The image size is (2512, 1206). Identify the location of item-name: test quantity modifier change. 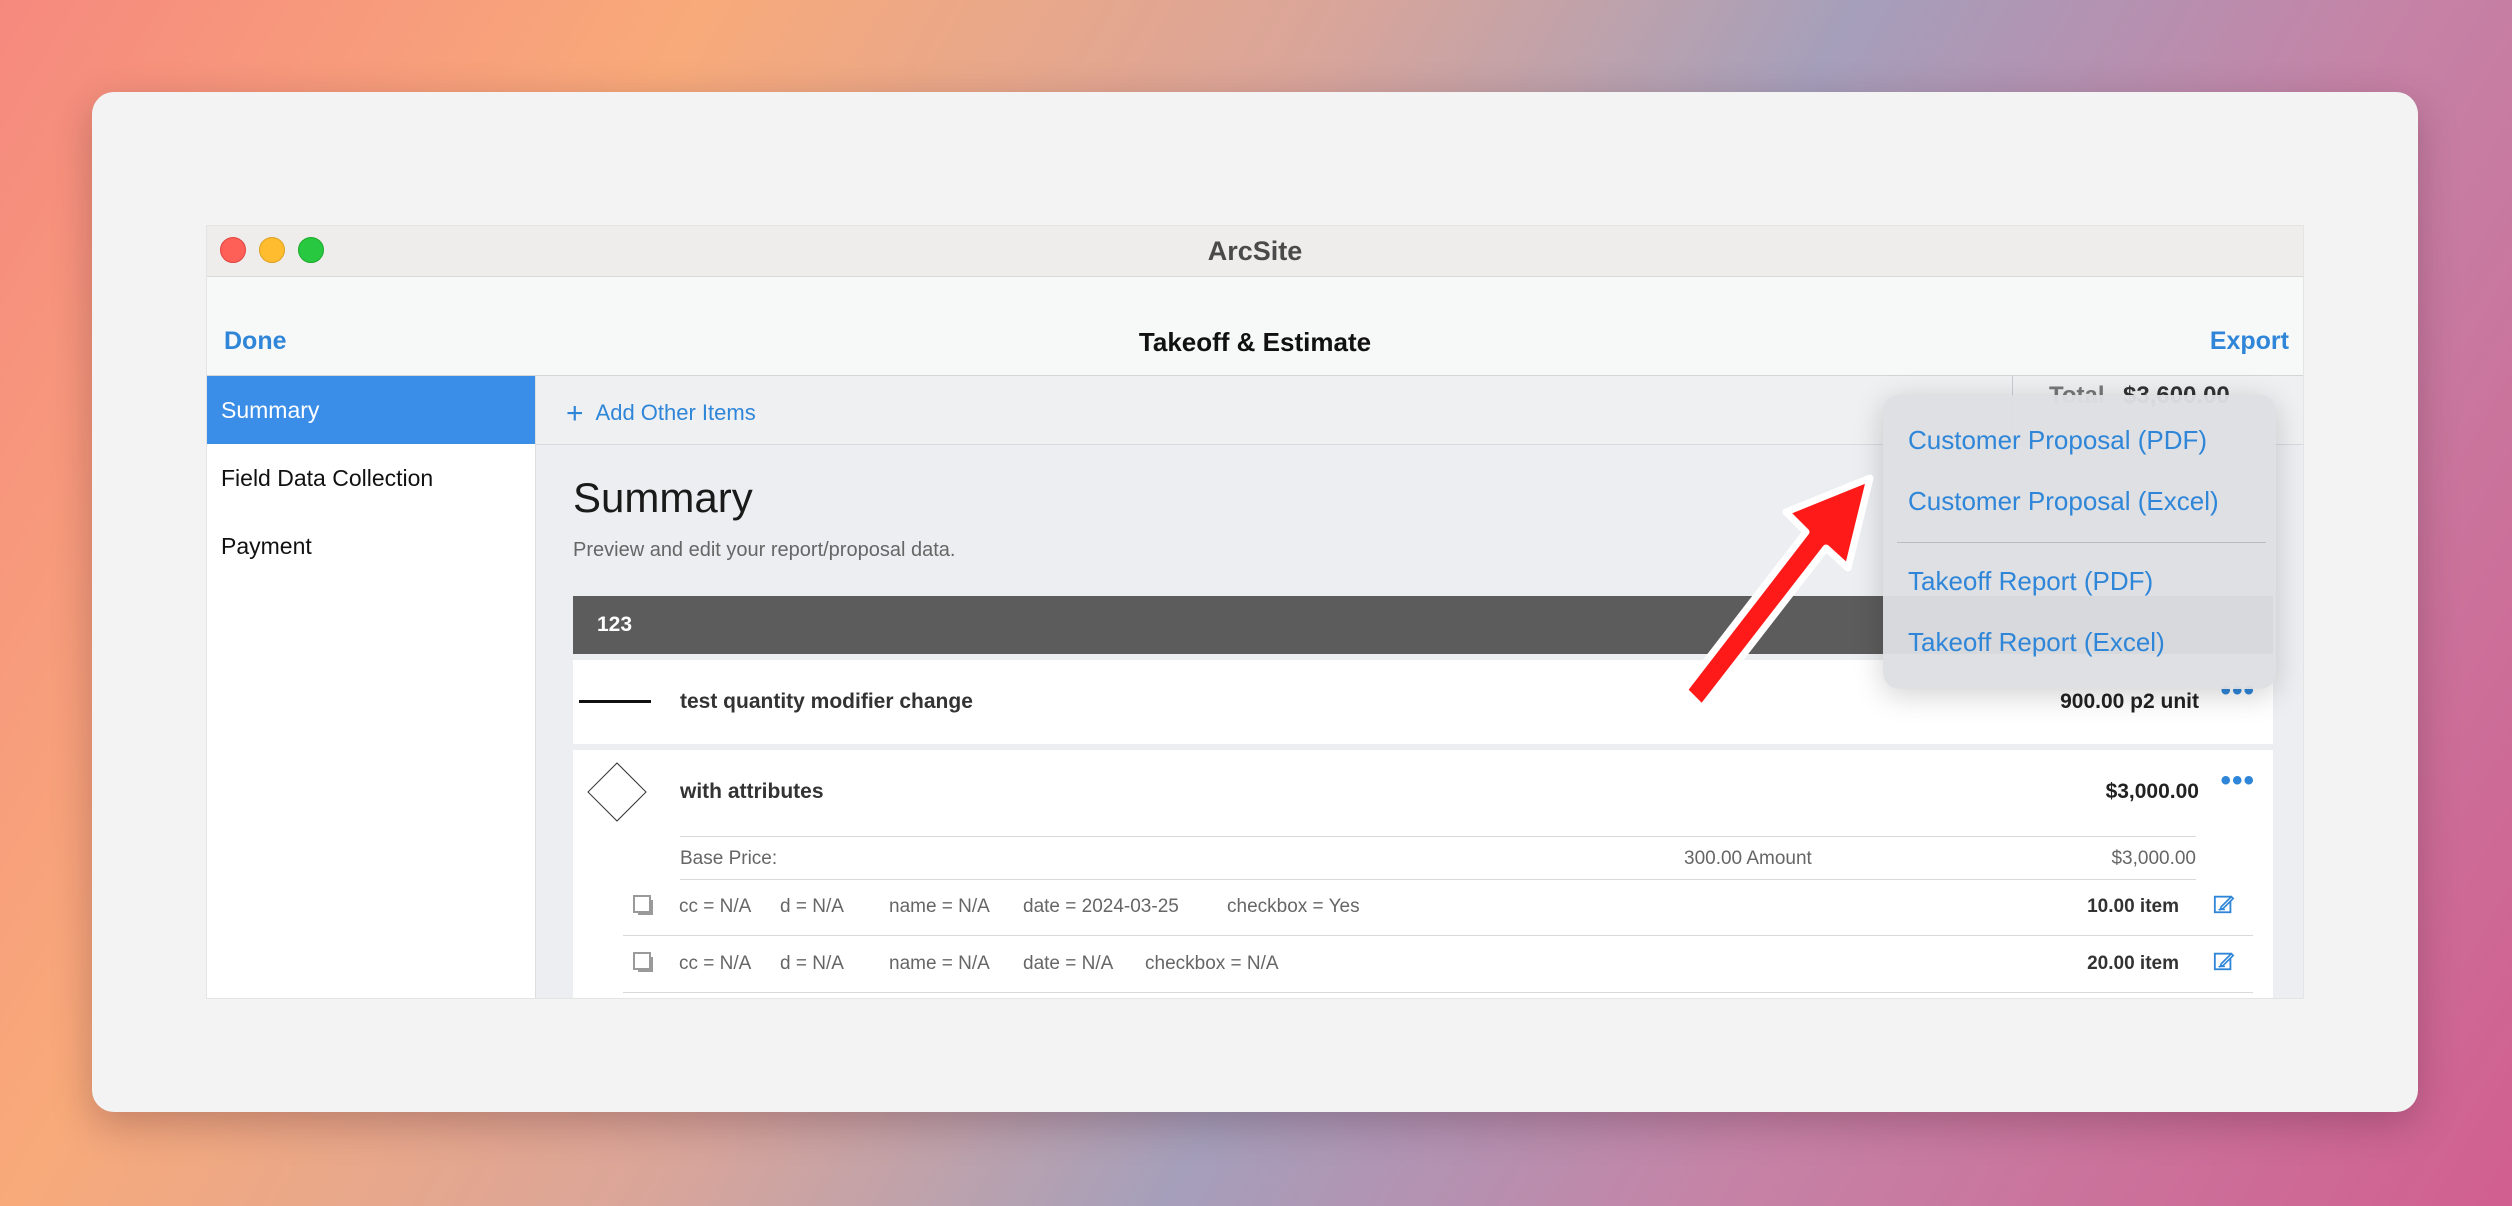
(826, 701).